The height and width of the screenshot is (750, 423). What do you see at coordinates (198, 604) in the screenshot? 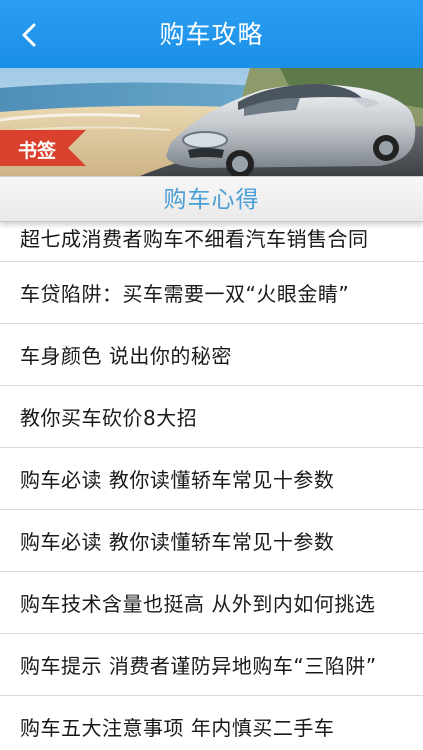
I see `article-title: 购车技术含量也挺高 从外到内如何挑选` at bounding box center [198, 604].